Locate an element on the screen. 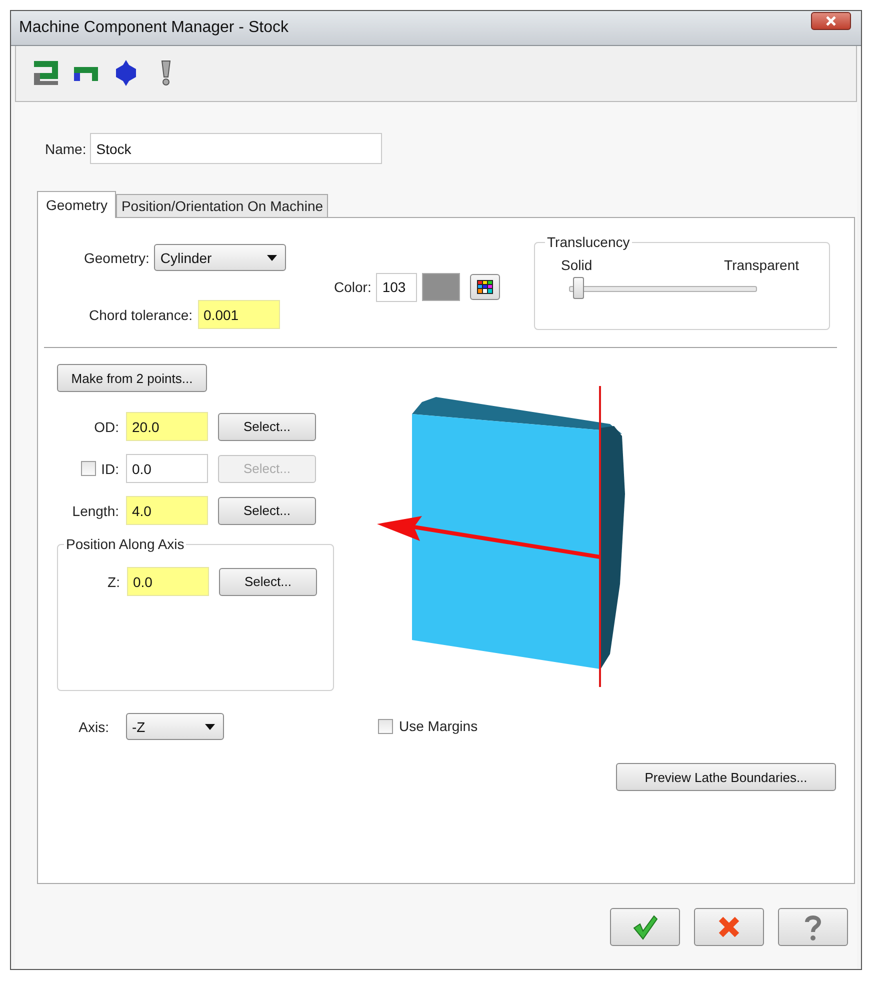 The image size is (869, 991). group-title: Position Along Axis is located at coordinates (125, 544).